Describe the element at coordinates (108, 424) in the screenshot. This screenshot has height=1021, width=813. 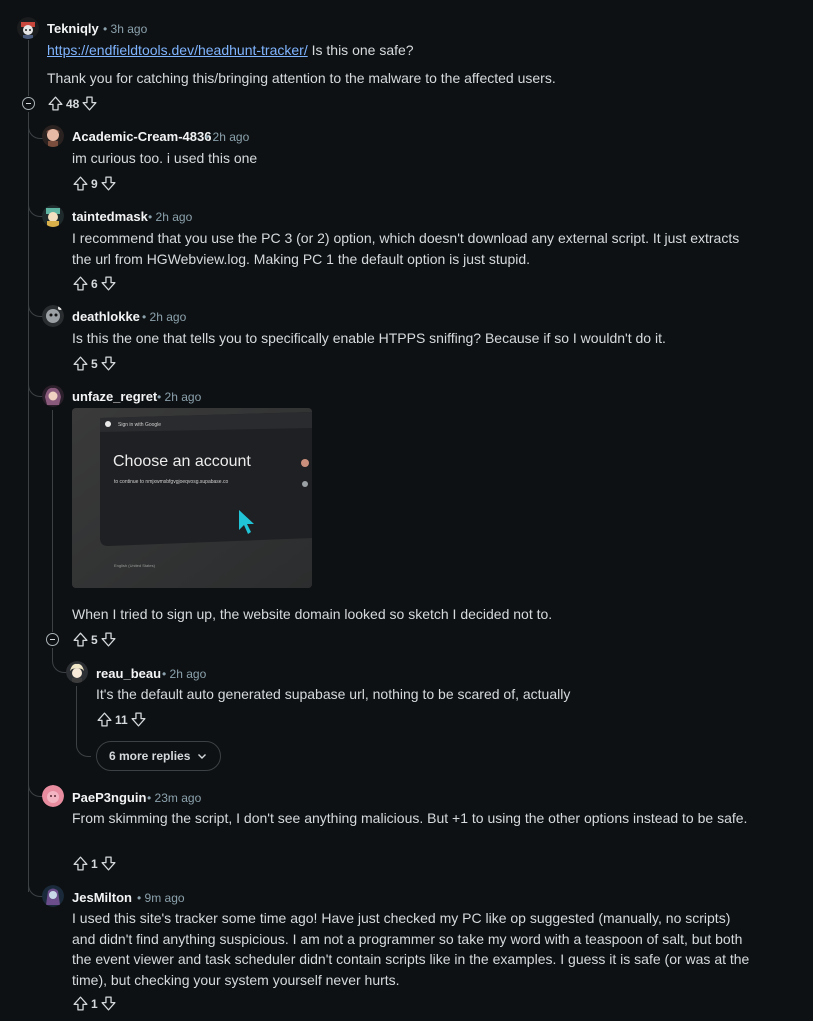
I see `google-g-icon` at that location.